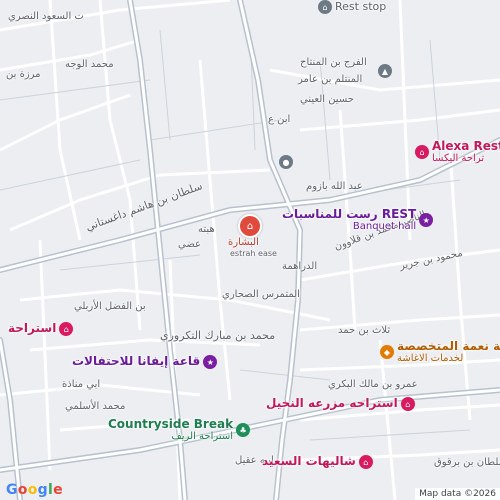 The height and width of the screenshot is (500, 500). I want to click on street-label: عضي, so click(189, 244).